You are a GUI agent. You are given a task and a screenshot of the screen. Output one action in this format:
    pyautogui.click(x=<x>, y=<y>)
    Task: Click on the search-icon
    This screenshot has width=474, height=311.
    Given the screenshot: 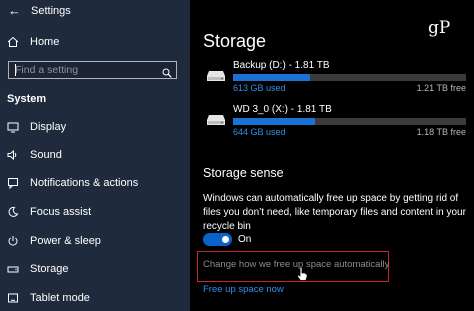 What is the action you would take?
    pyautogui.click(x=167, y=74)
    